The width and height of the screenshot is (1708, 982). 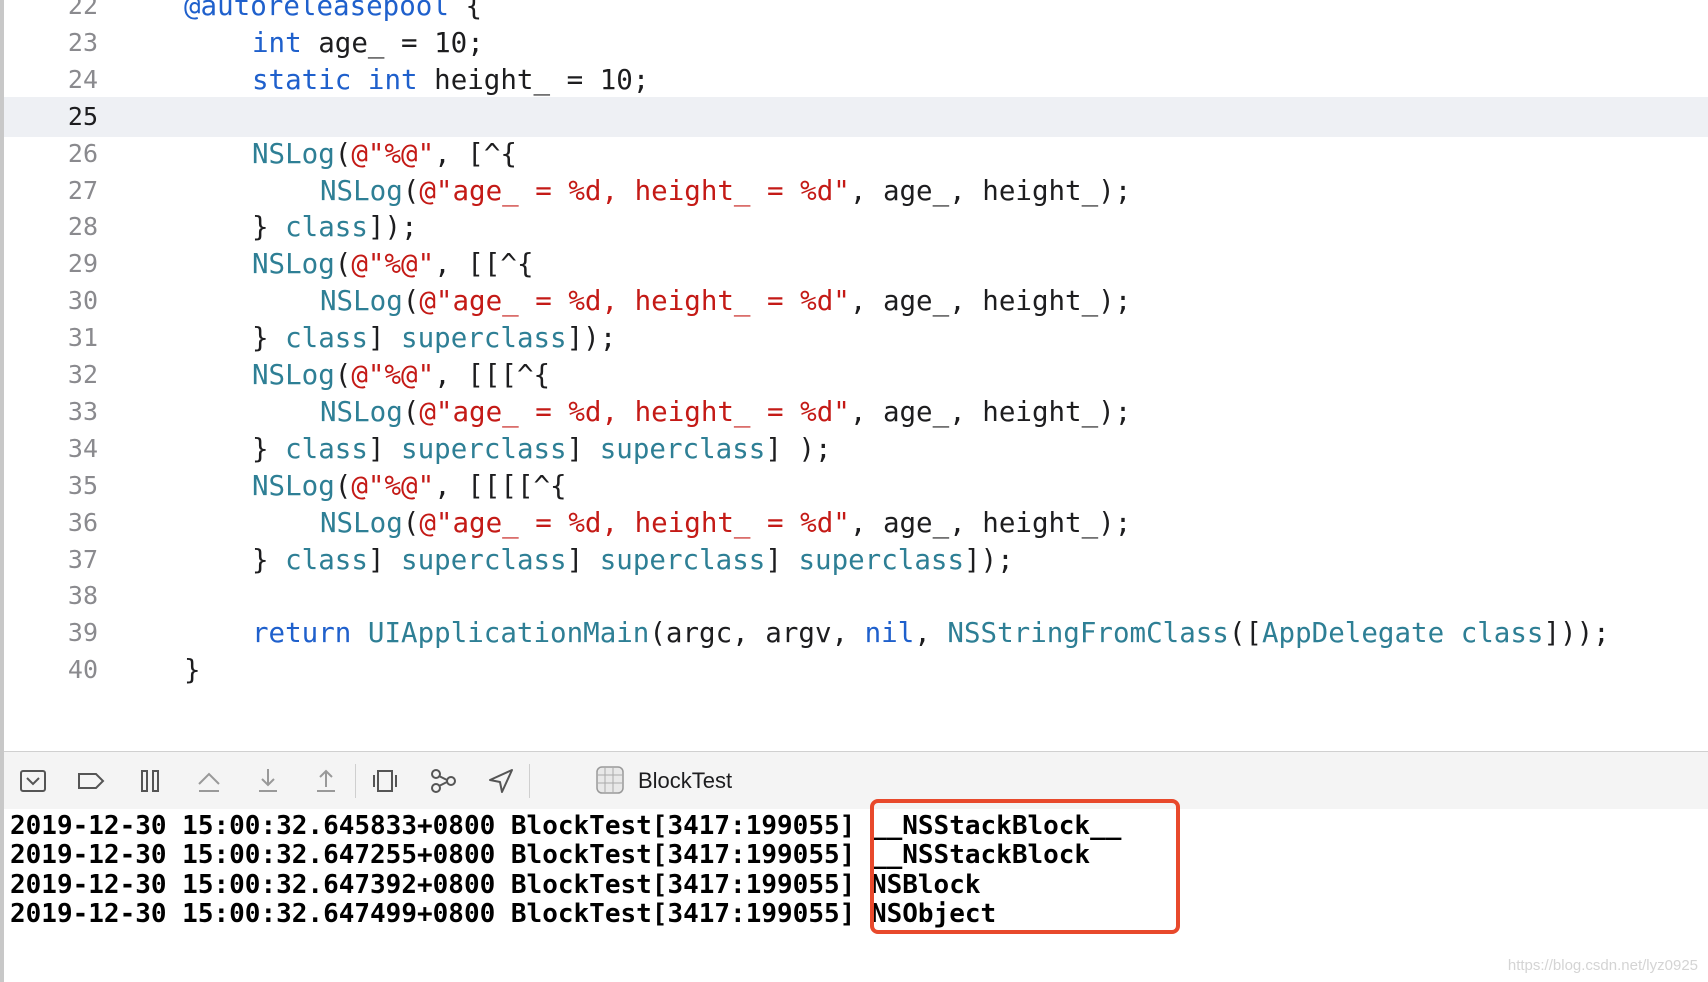 I want to click on pause-icon, so click(x=150, y=781).